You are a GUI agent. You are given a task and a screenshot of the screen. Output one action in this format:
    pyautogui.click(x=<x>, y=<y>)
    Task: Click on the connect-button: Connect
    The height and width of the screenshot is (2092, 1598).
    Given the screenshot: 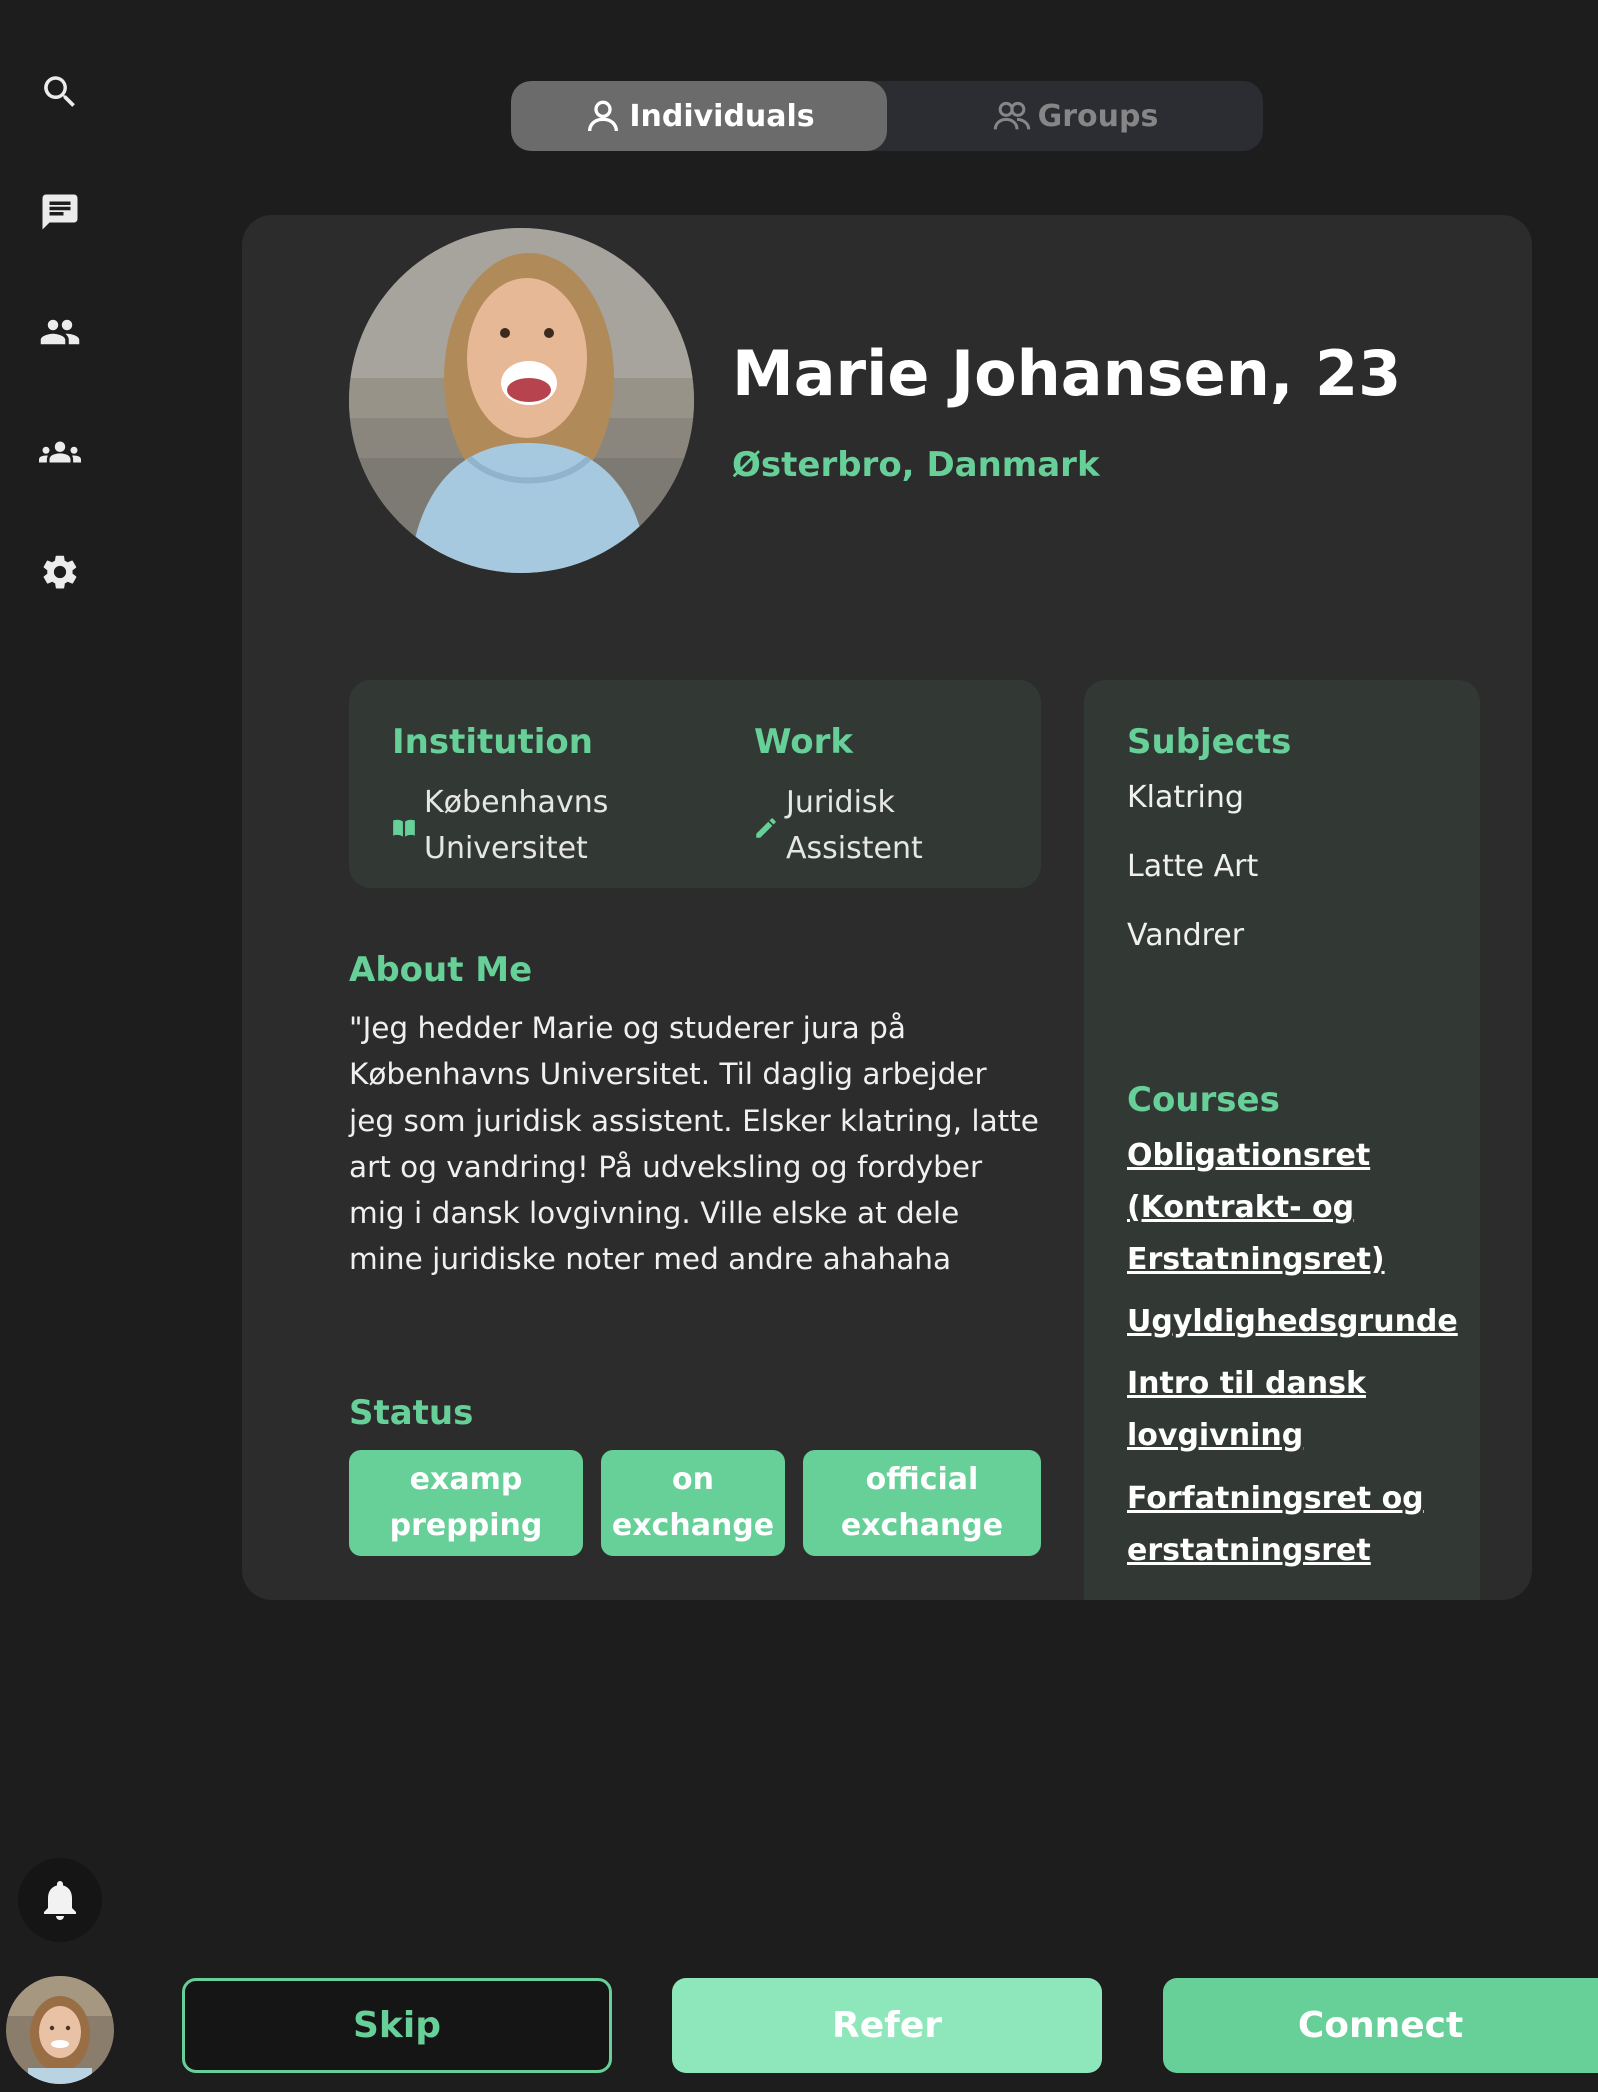 What is the action you would take?
    pyautogui.click(x=1380, y=2025)
    